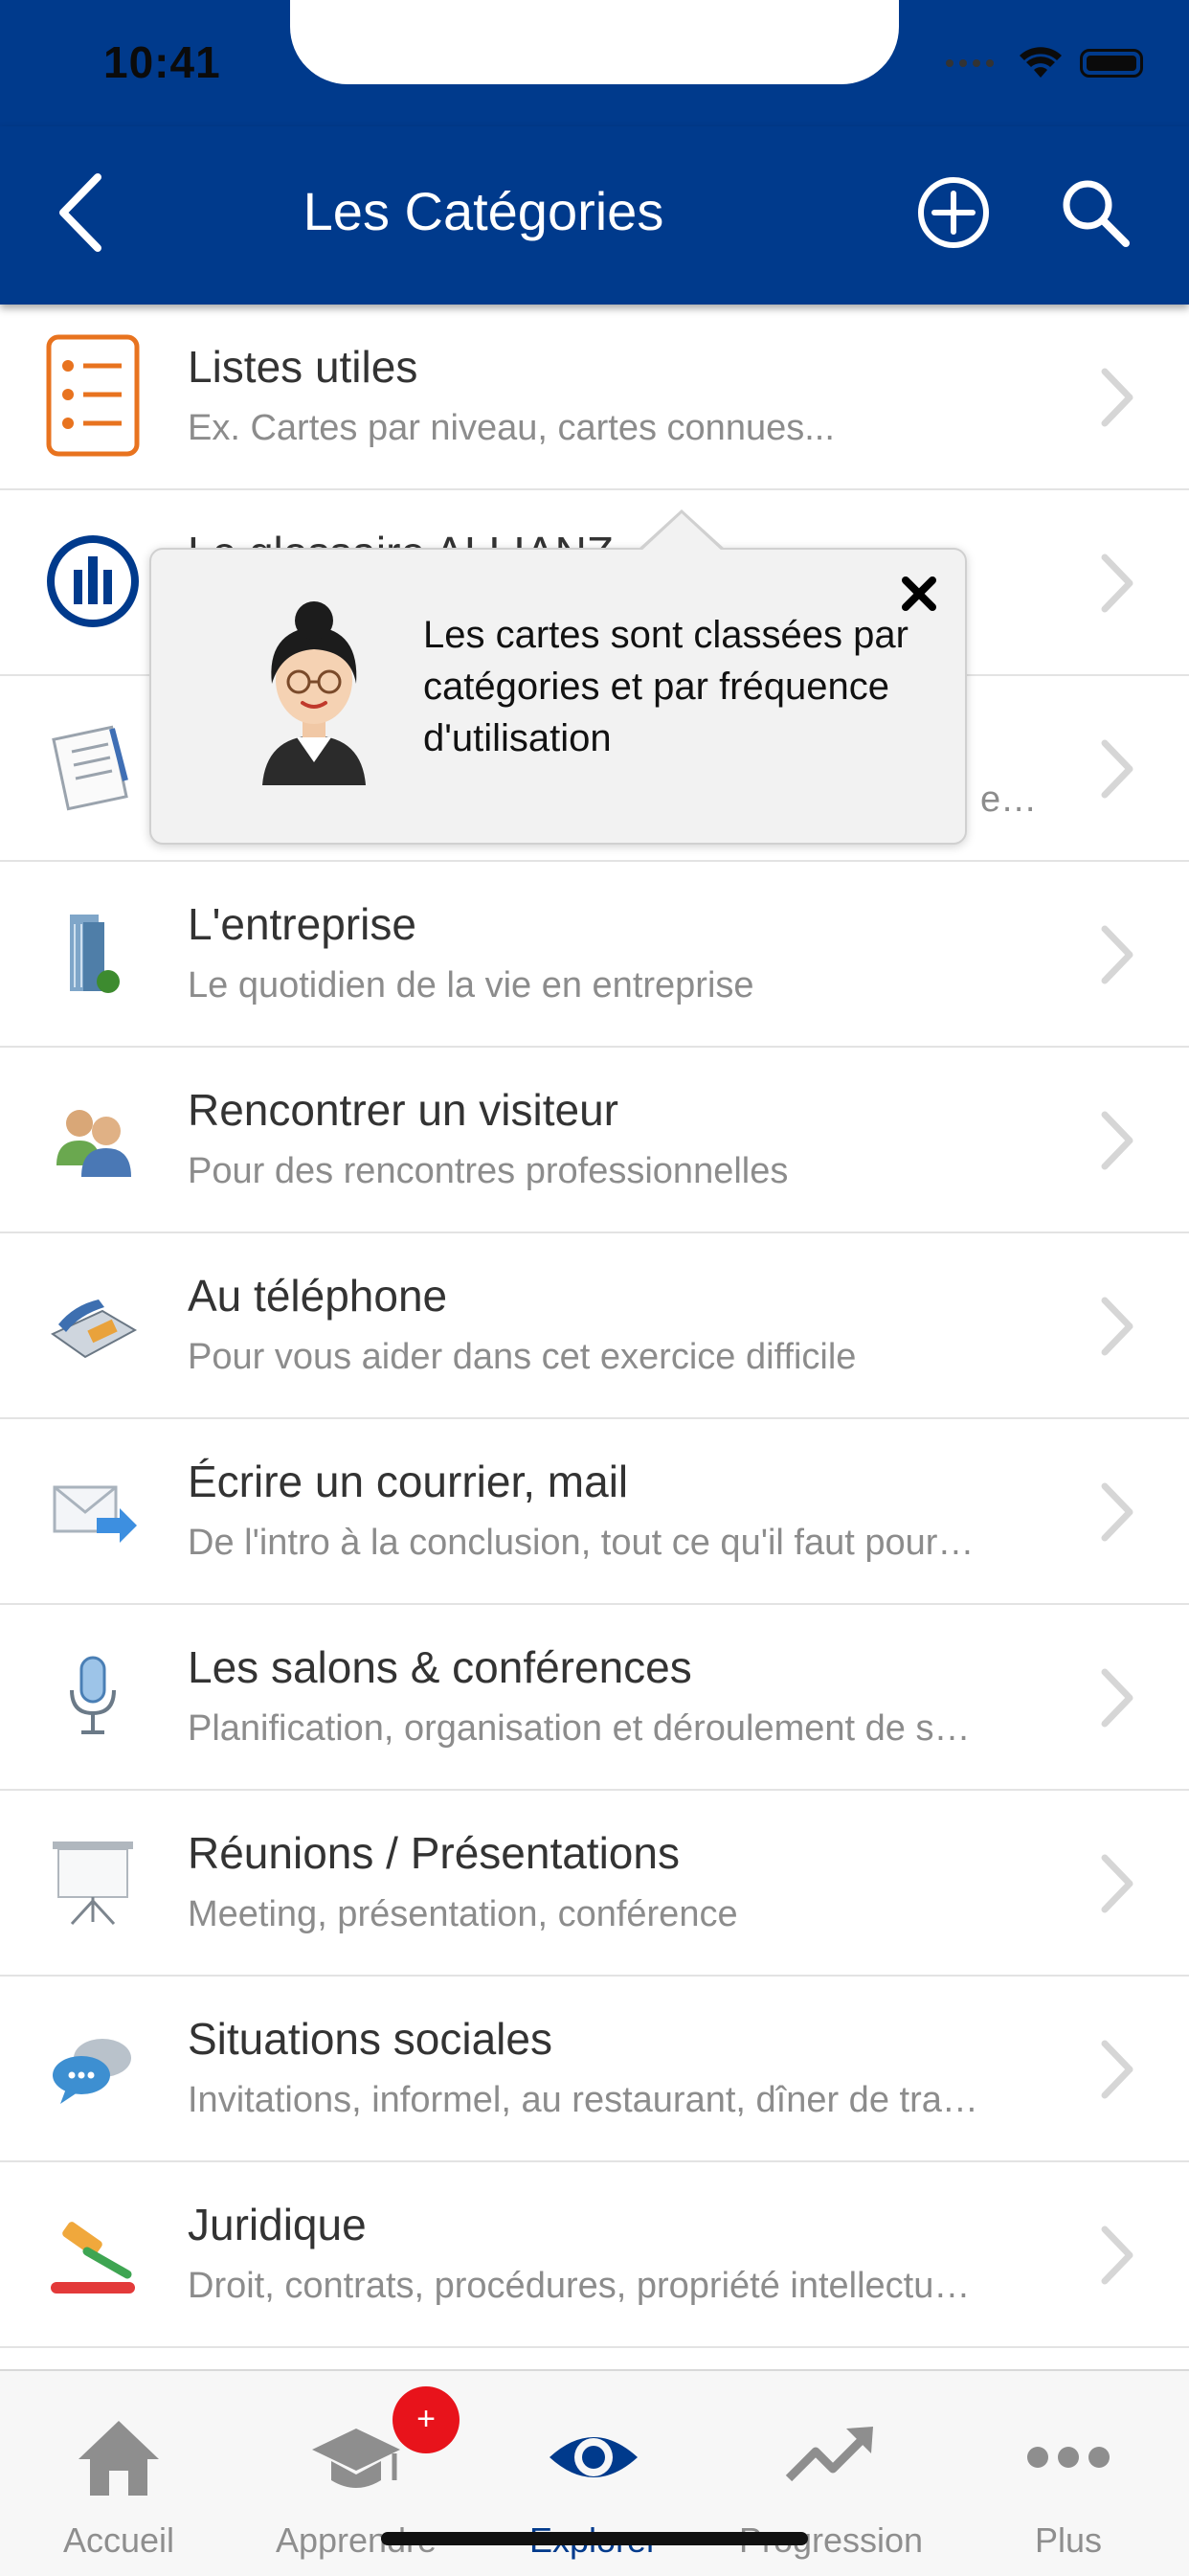 This screenshot has height=2576, width=1189. What do you see at coordinates (93, 1324) in the screenshot?
I see `telephone-icon` at bounding box center [93, 1324].